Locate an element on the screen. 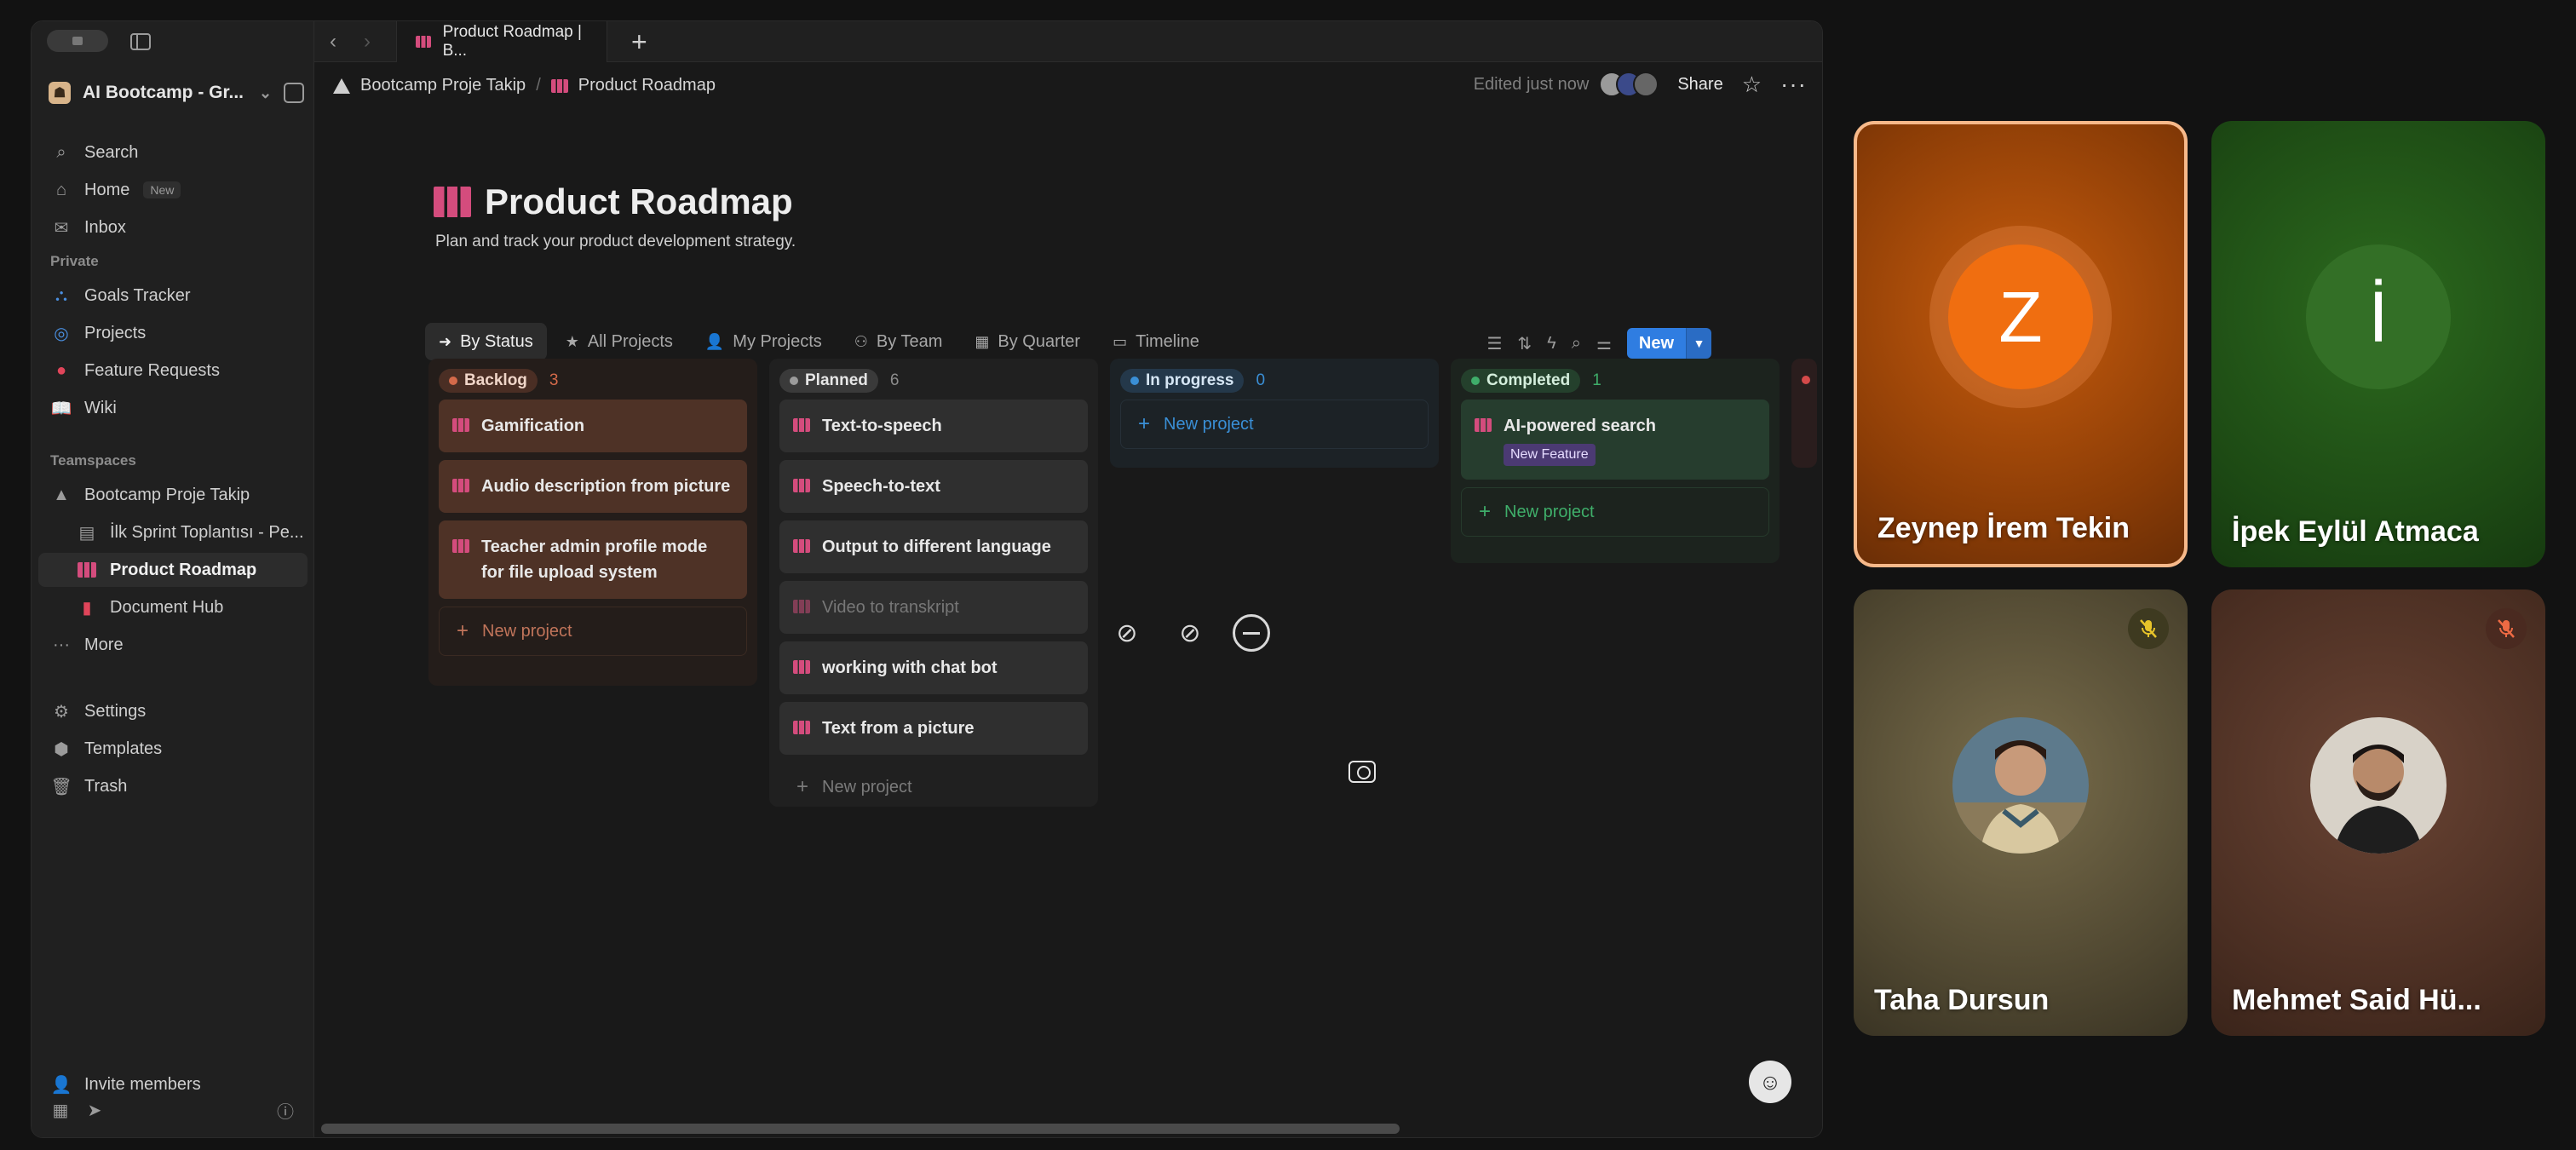 This screenshot has width=2576, height=1150. tab-by-team: ⚇ By Team is located at coordinates (899, 342).